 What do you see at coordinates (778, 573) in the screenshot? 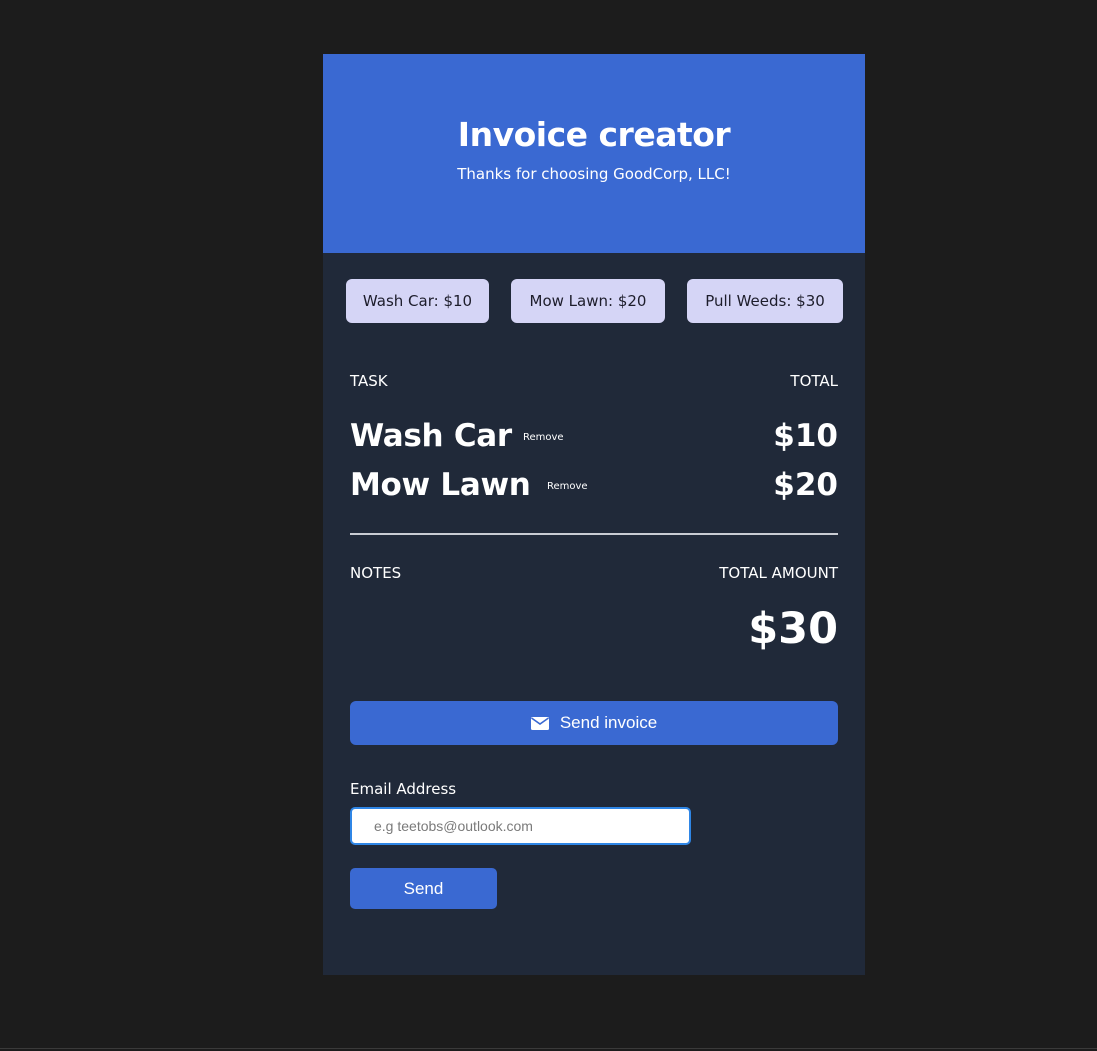
I see `total-amount-label: TOTAL AMOUNT` at bounding box center [778, 573].